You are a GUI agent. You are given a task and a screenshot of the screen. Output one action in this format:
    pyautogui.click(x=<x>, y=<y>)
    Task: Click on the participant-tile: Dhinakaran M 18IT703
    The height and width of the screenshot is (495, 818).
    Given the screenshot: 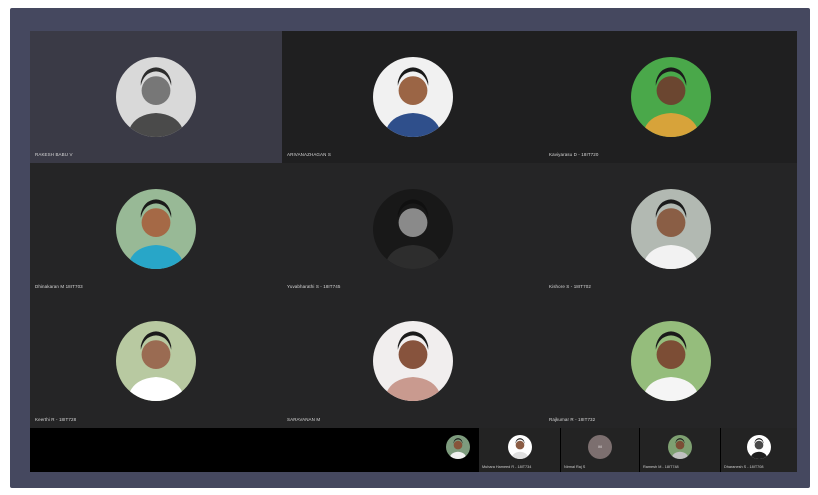 What is the action you would take?
    pyautogui.click(x=156, y=229)
    